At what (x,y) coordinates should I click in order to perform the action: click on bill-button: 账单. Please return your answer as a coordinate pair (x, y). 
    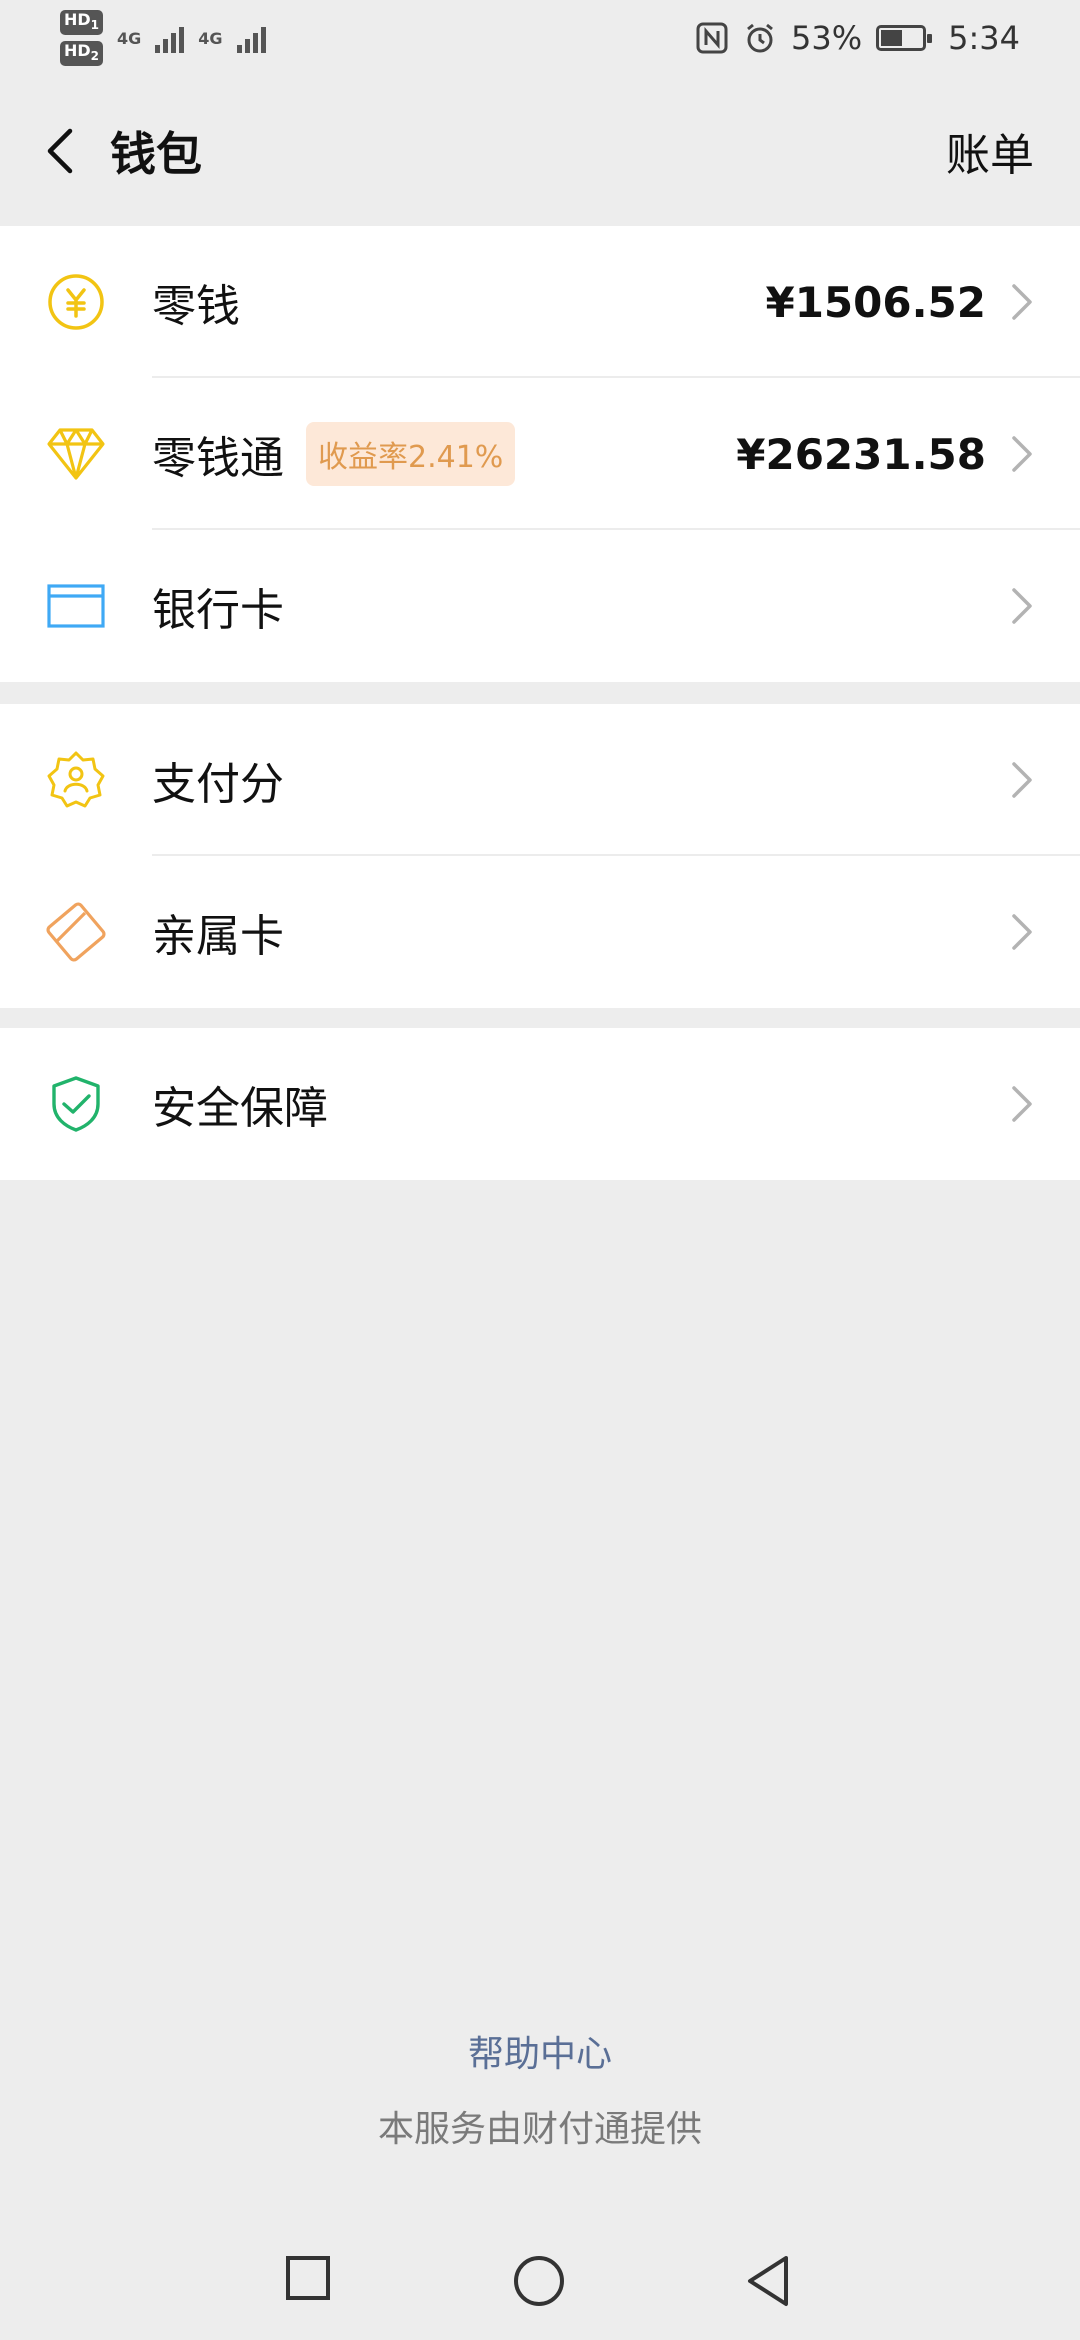
    Looking at the image, I should click on (990, 151).